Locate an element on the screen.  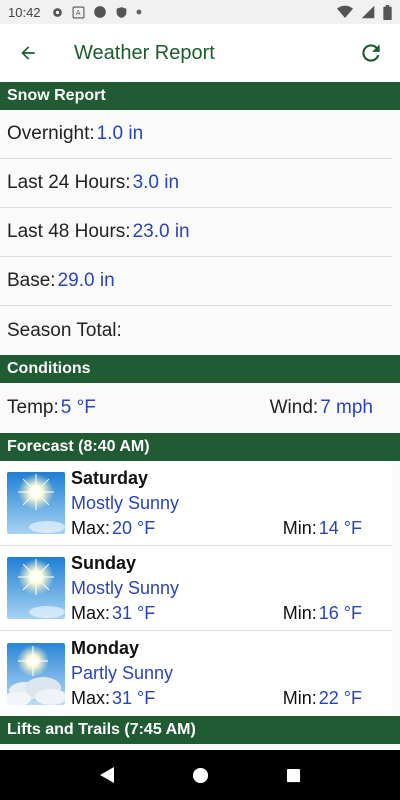
refresh-icon is located at coordinates (371, 53).